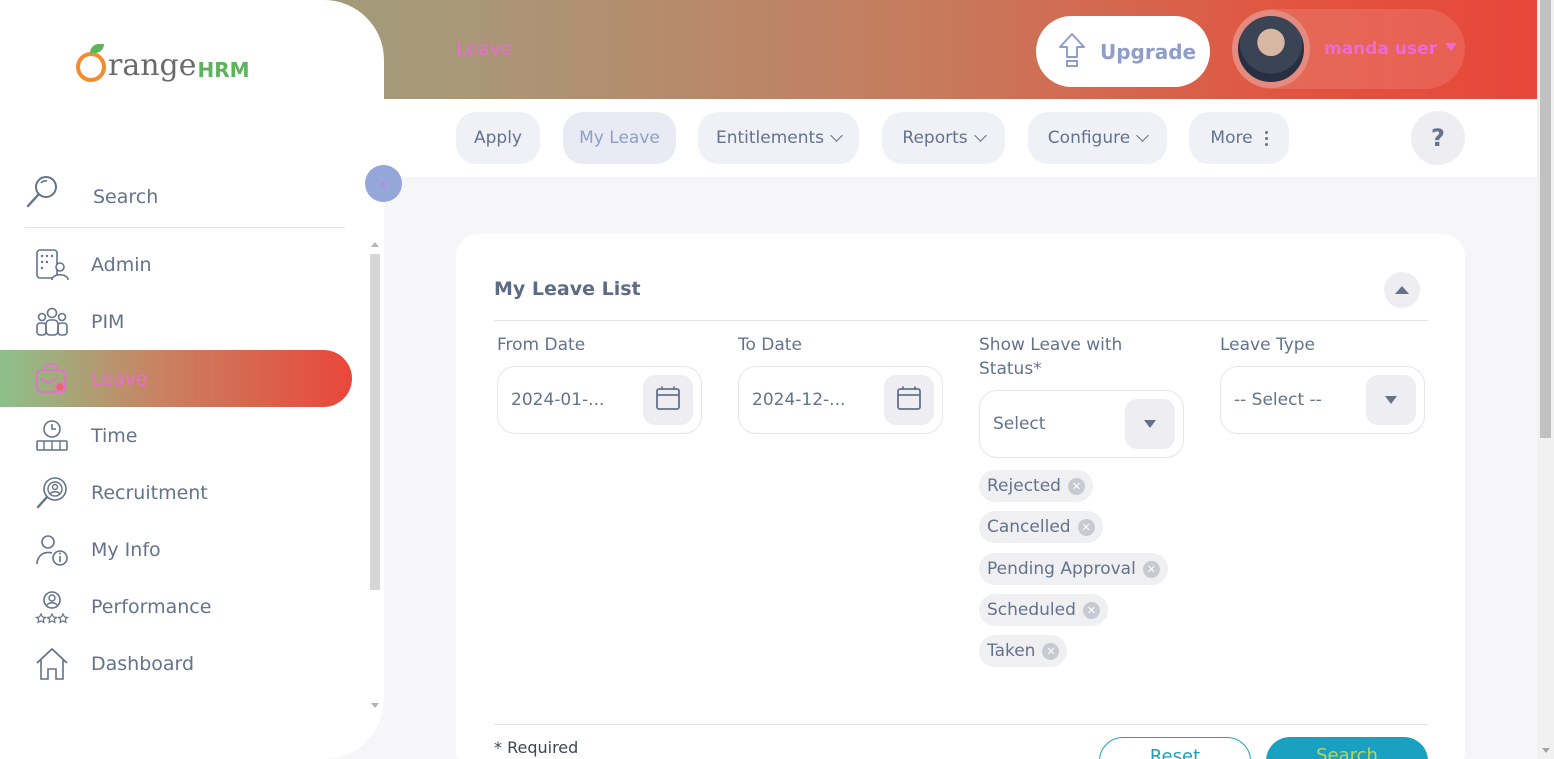  Describe the element at coordinates (541, 345) in the screenshot. I see `from-date-label: From Date` at that location.